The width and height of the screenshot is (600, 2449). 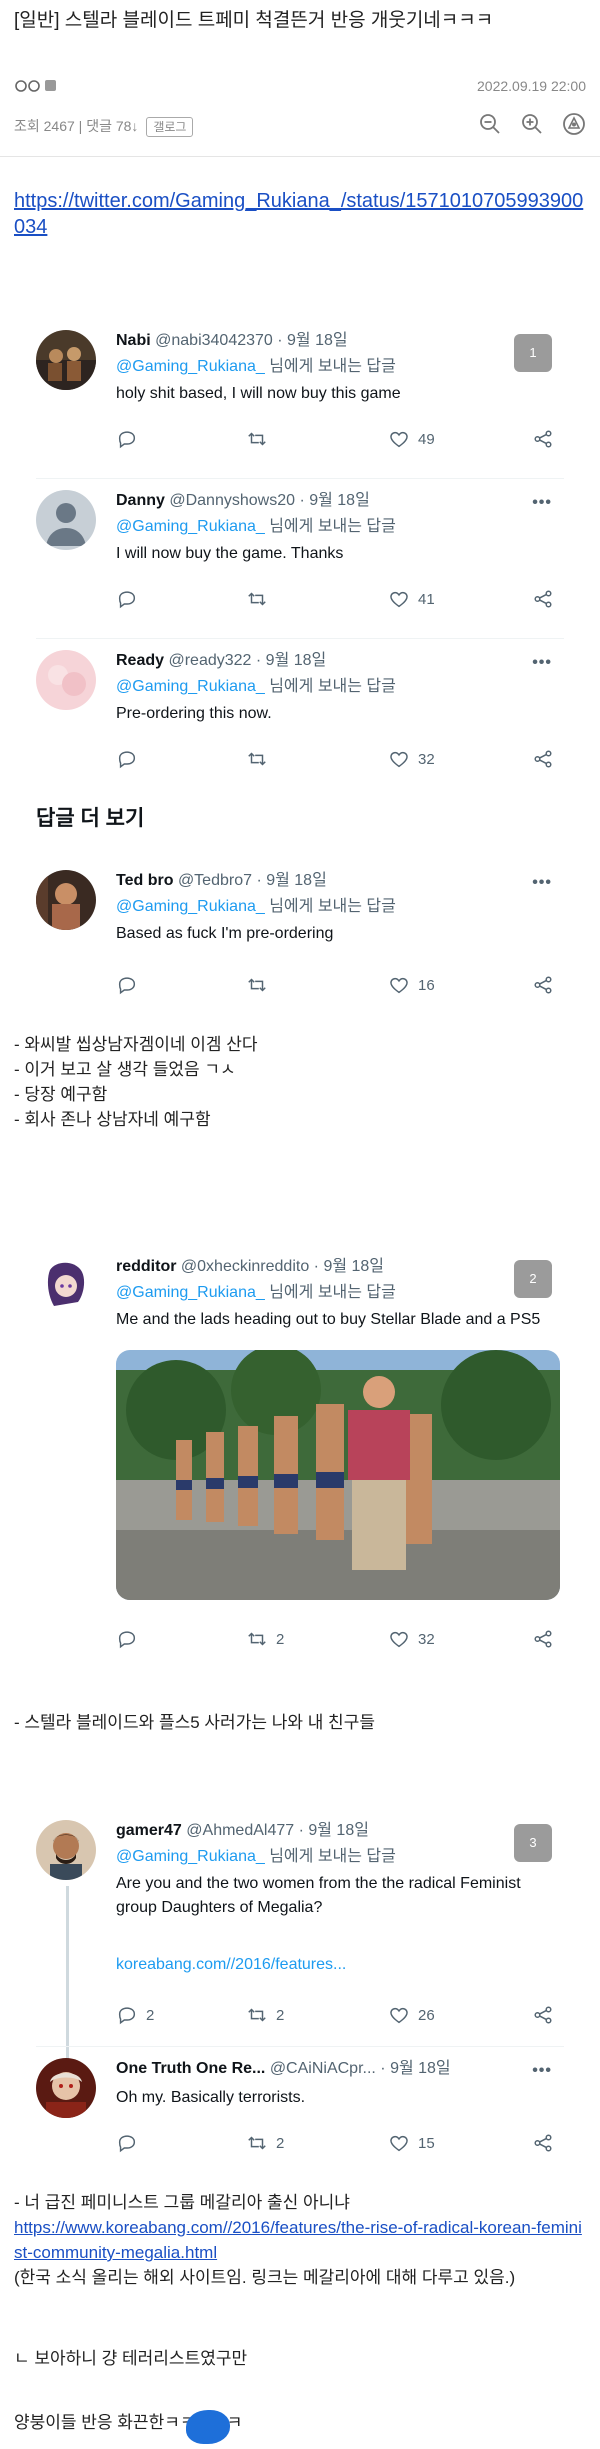 I want to click on like-button: 41, so click(x=411, y=599).